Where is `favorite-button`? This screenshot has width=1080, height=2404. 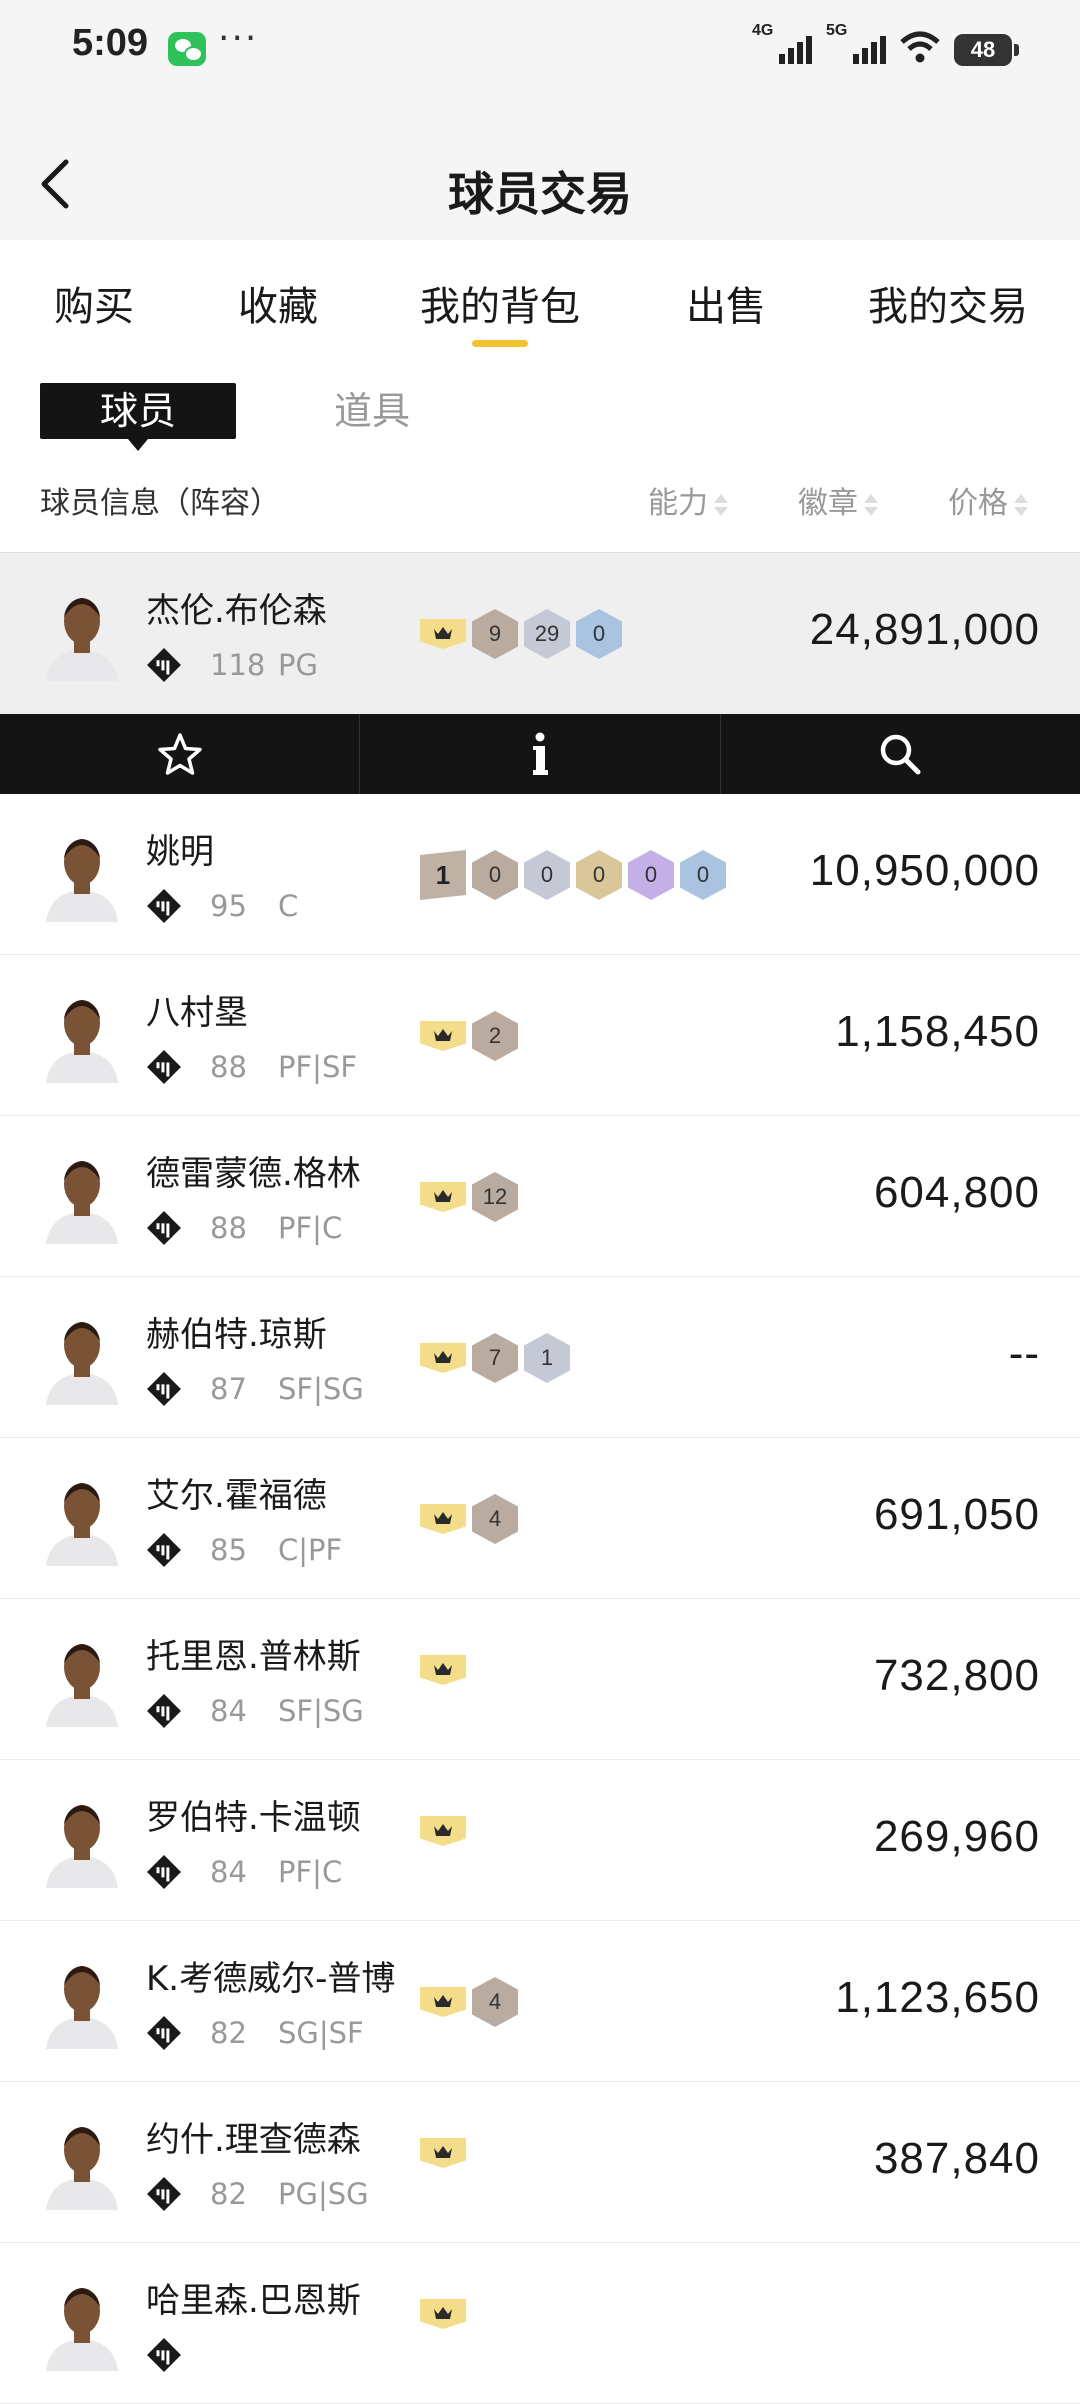 favorite-button is located at coordinates (180, 754).